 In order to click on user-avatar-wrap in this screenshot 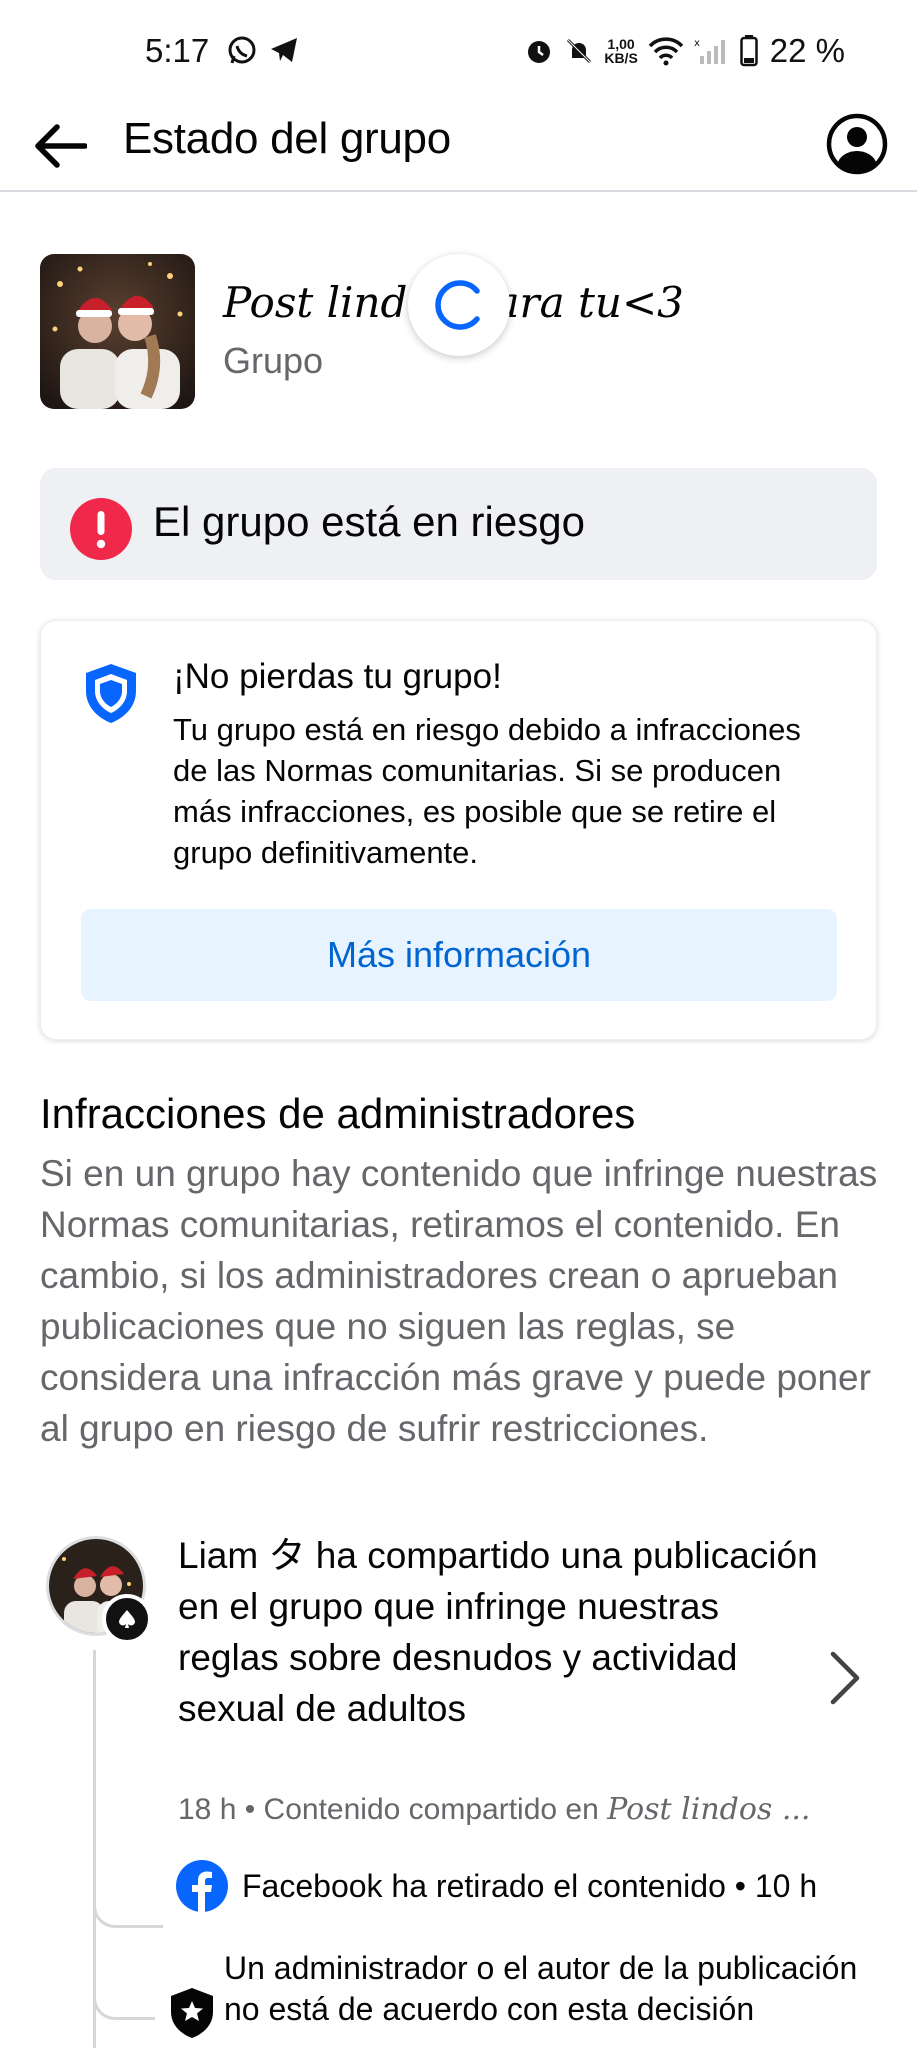, I will do `click(99, 1590)`.